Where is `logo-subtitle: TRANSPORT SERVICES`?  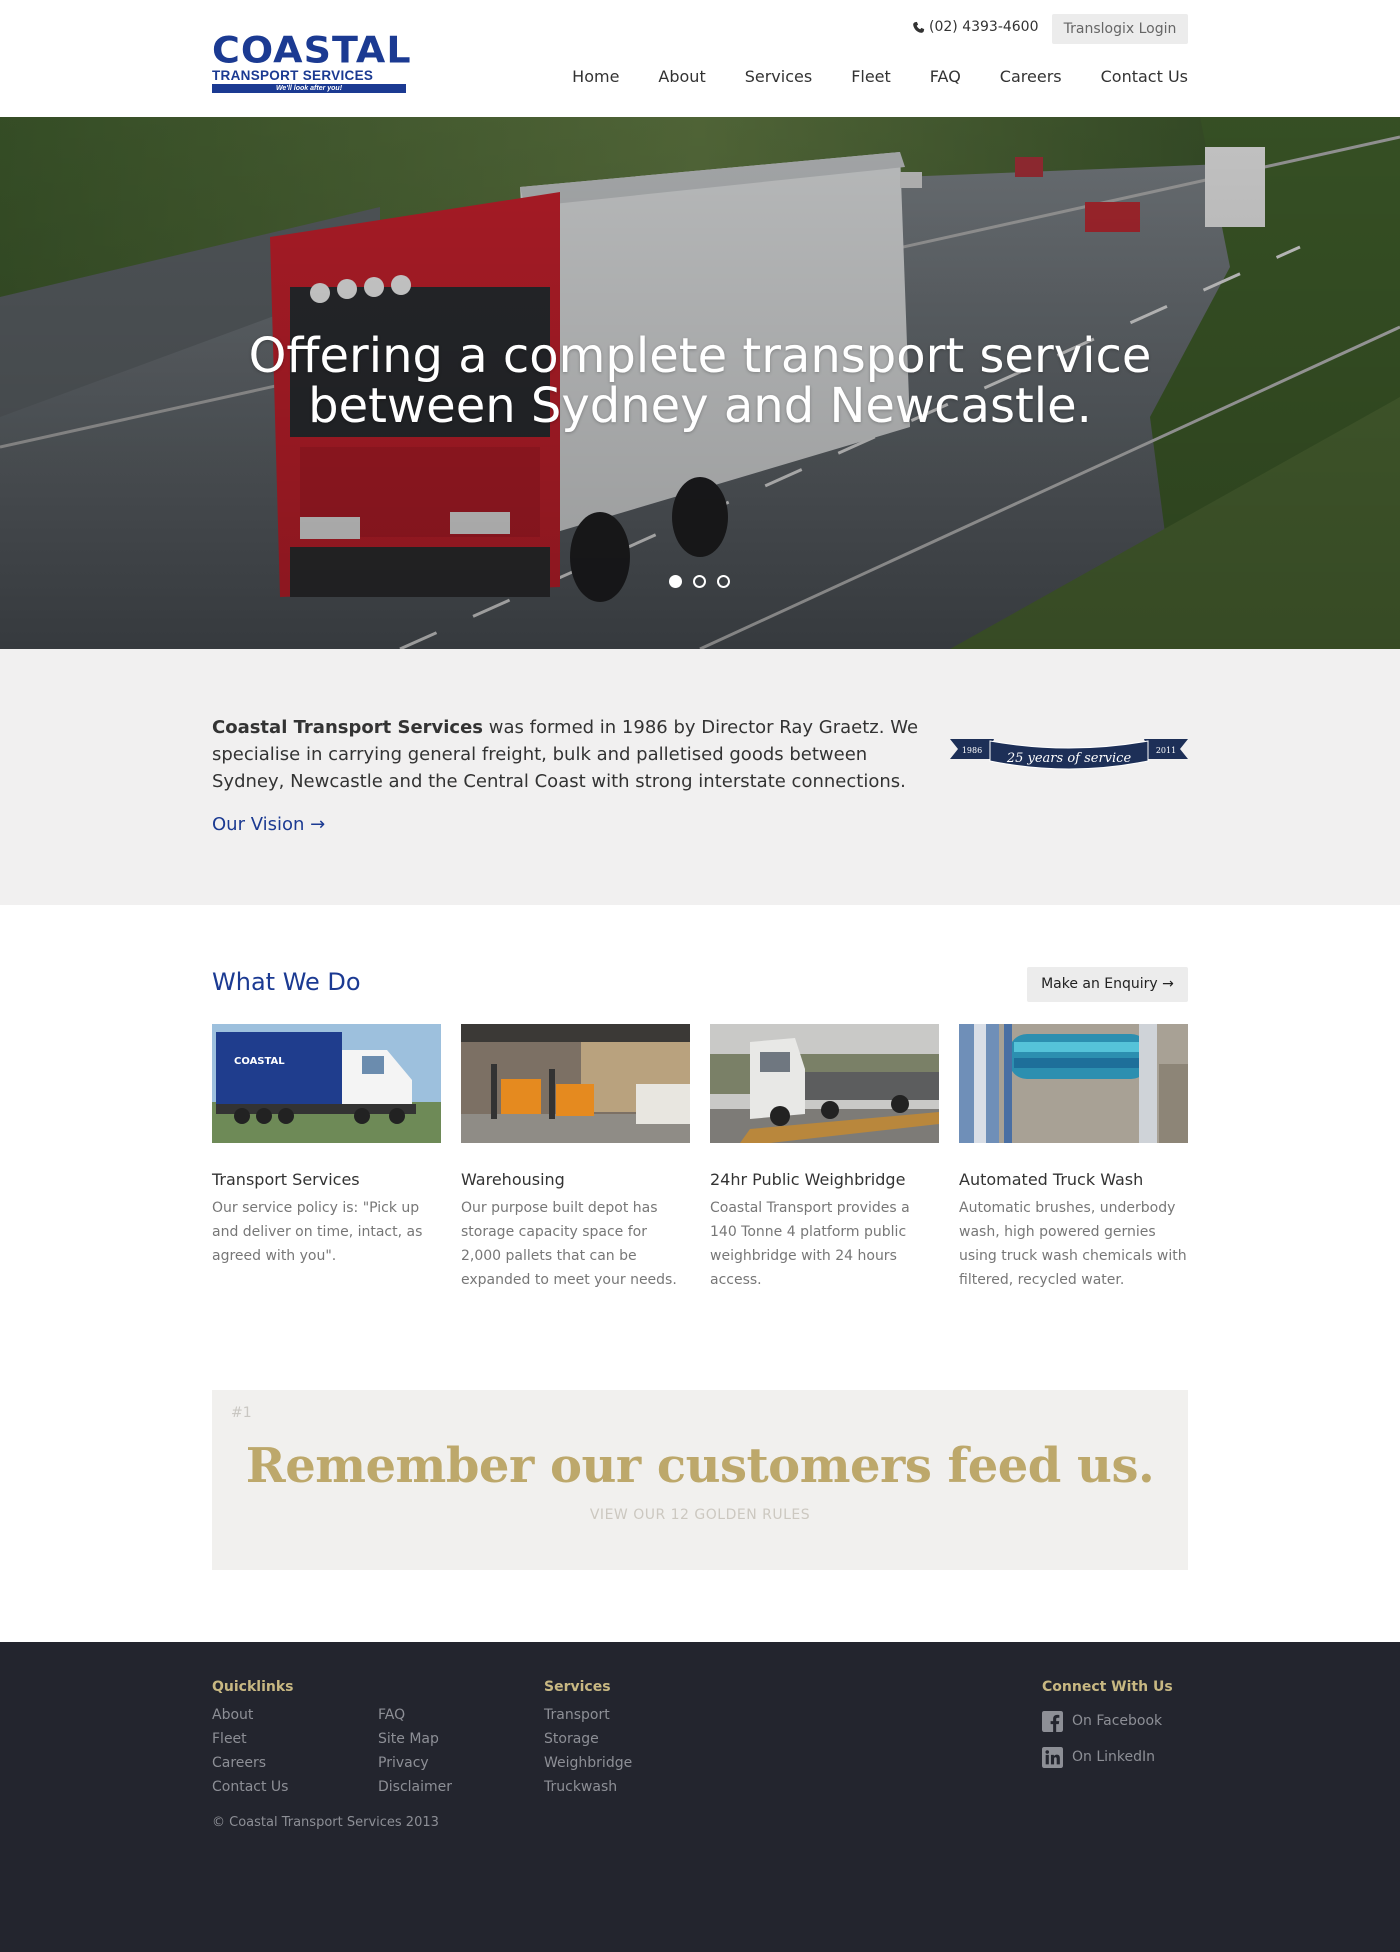 logo-subtitle: TRANSPORT SERVICES is located at coordinates (293, 75).